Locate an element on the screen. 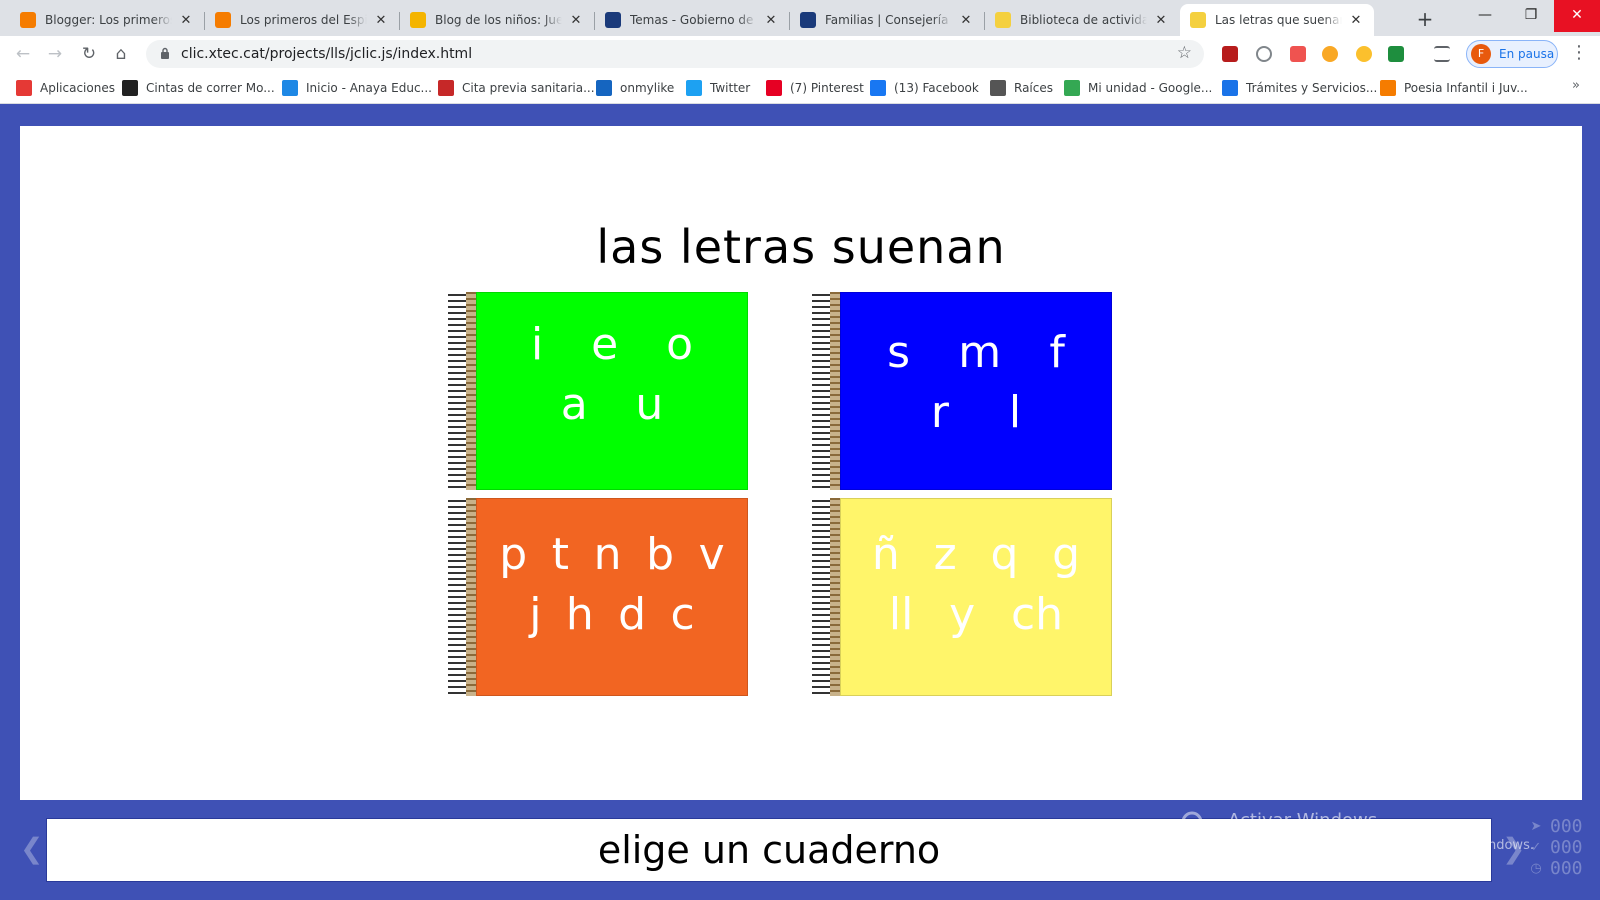 Image resolution: width=1600 pixels, height=900 pixels. browser-tab: Blogger: Los primeros del Espinillo ✕ is located at coordinates (107, 20).